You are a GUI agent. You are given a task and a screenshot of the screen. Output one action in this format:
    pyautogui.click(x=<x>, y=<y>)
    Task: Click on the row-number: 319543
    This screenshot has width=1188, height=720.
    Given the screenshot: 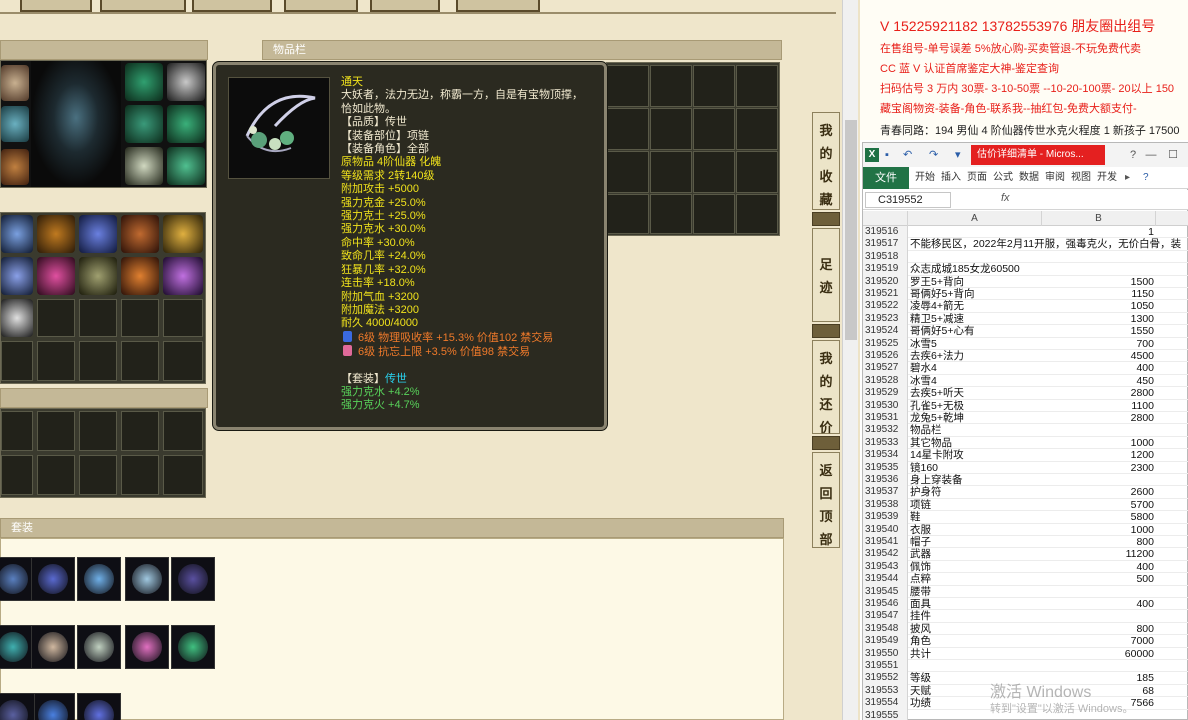 What is the action you would take?
    pyautogui.click(x=885, y=567)
    